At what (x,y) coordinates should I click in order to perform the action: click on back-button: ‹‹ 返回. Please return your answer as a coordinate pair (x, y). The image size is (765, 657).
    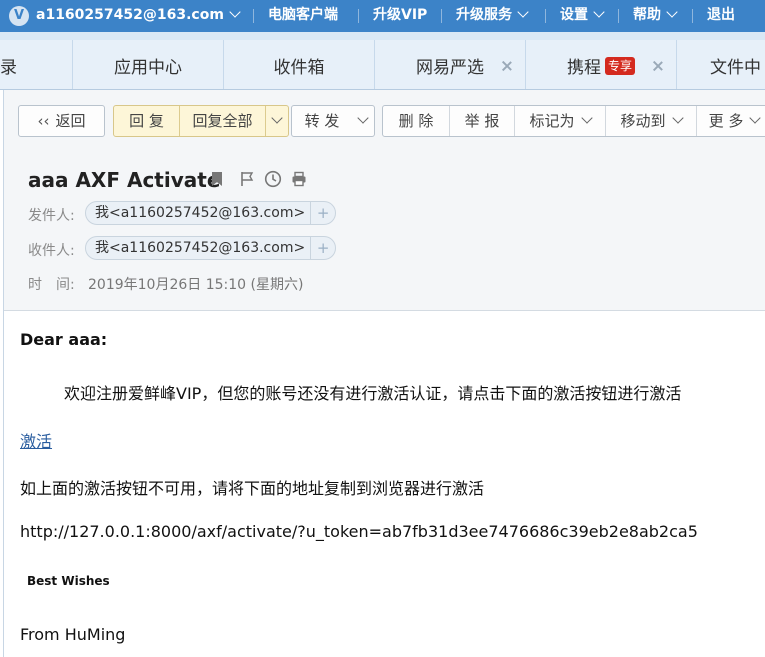
    Looking at the image, I should click on (61, 121).